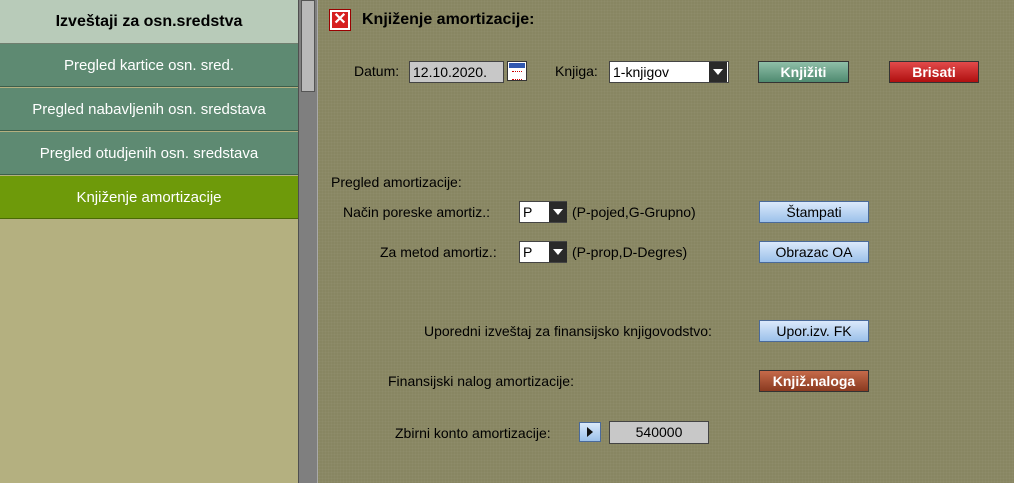 This screenshot has height=483, width=1014. Describe the element at coordinates (340, 20) in the screenshot. I see `close-icon` at that location.